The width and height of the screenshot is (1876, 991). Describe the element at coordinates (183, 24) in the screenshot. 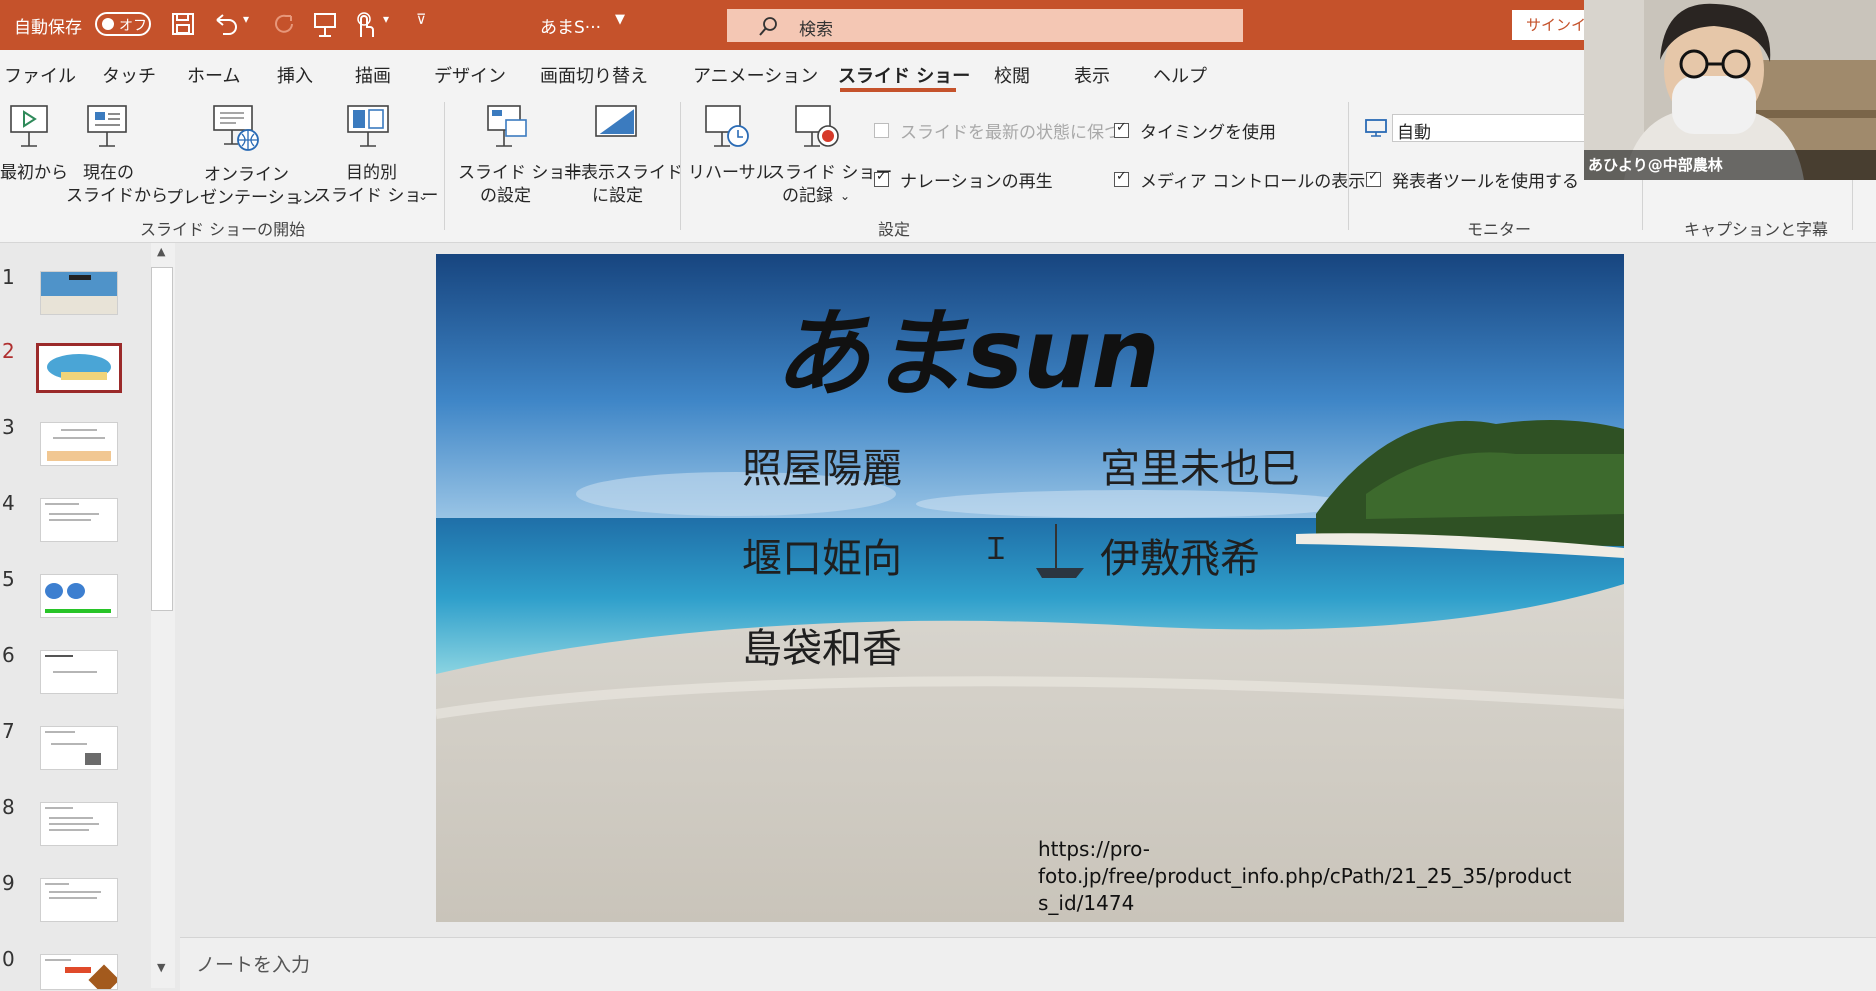

I see `save-icon` at that location.